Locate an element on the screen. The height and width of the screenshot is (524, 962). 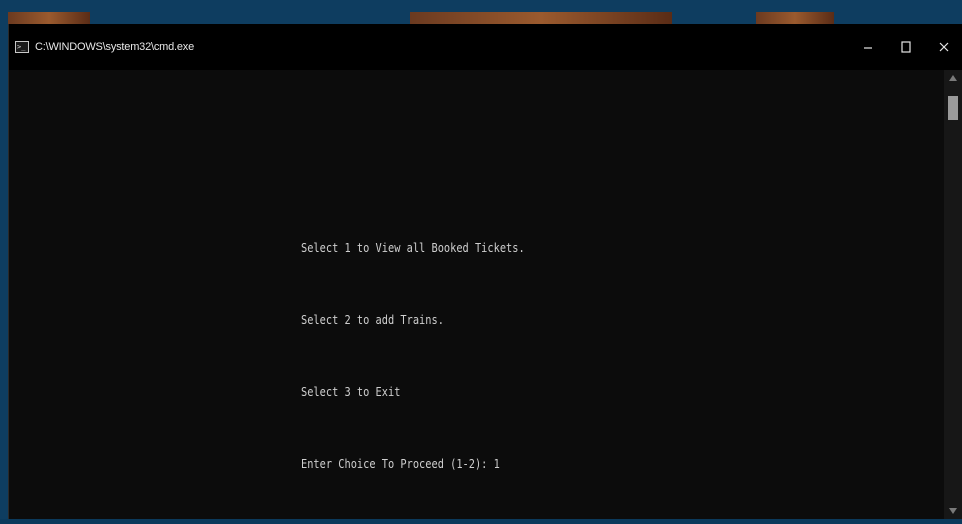
scroll-thumb is located at coordinates (953, 108).